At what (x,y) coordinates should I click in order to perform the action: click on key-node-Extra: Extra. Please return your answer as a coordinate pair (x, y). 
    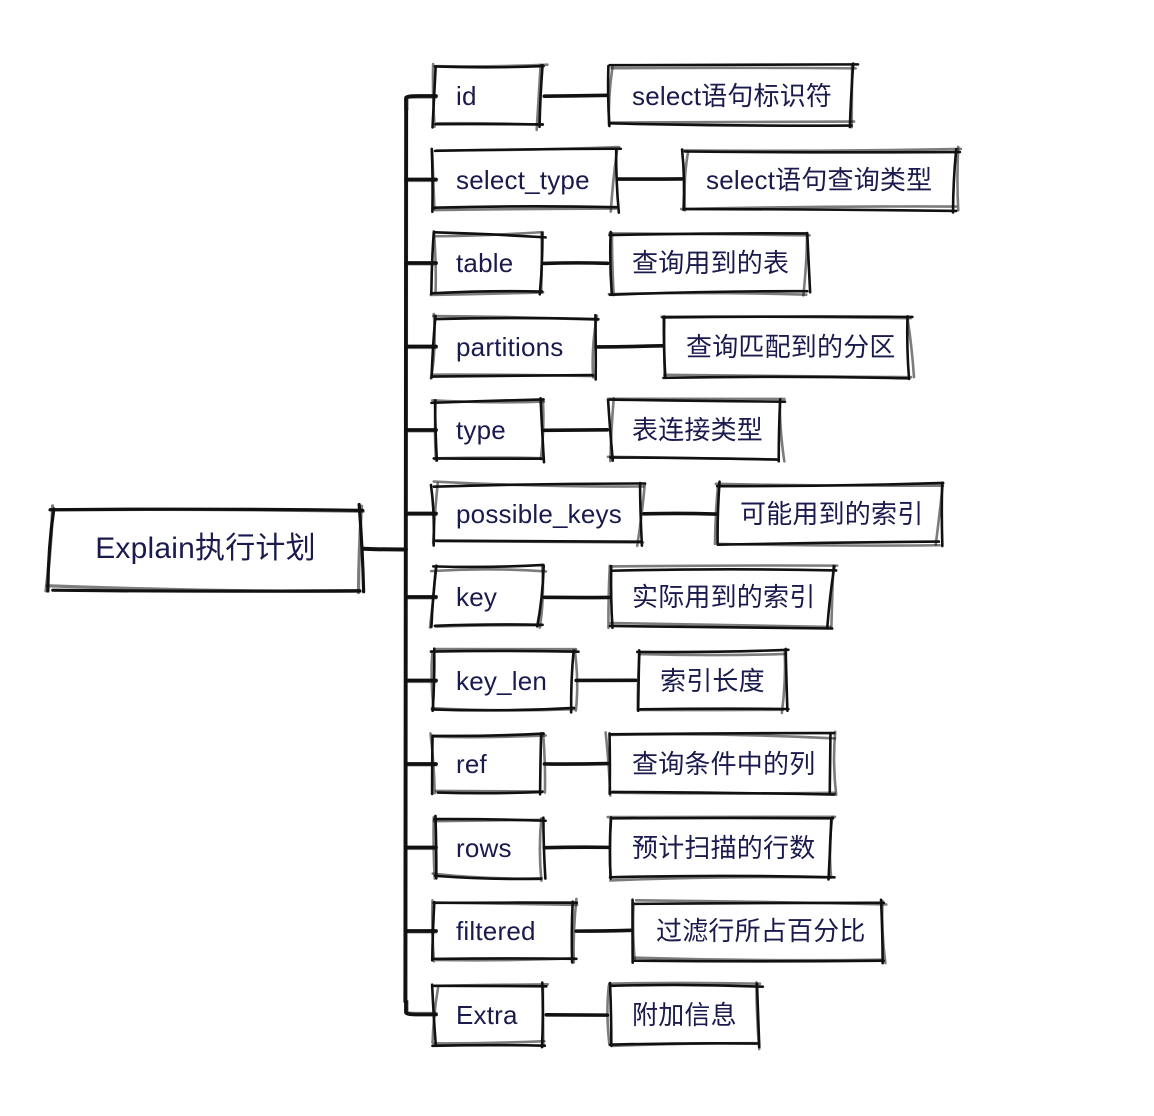
    Looking at the image, I should click on (487, 1014).